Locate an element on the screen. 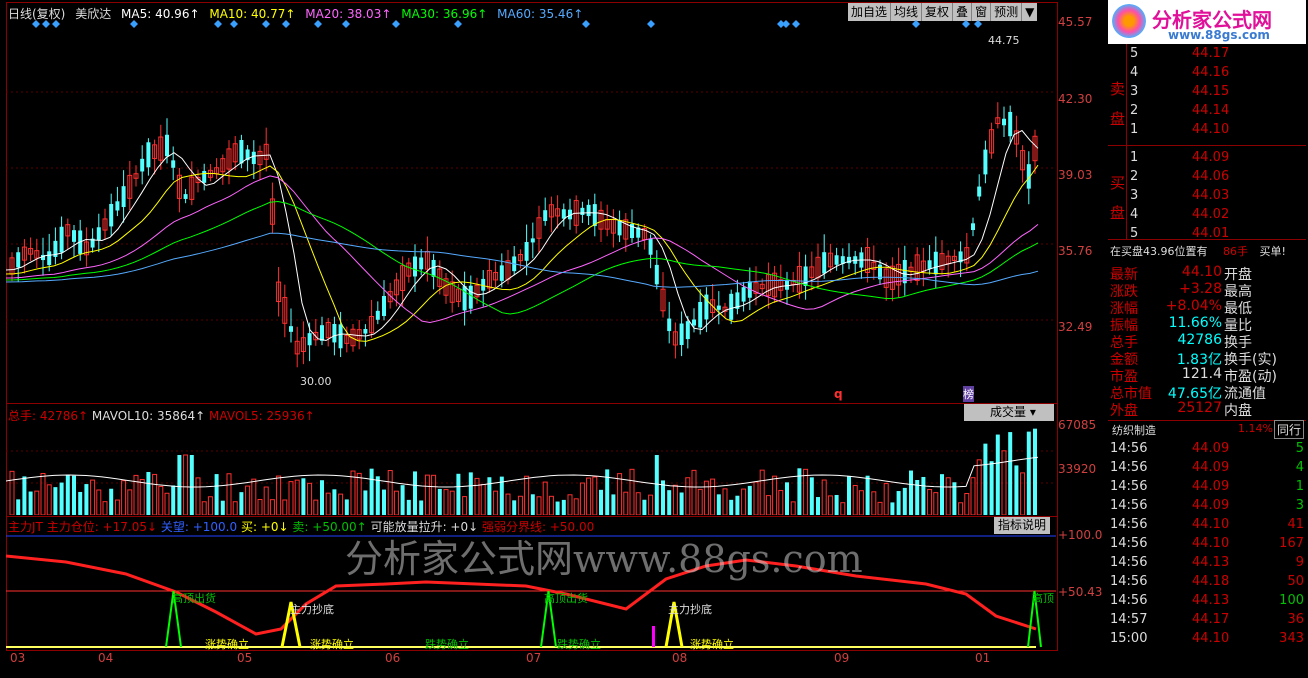  tick-volume: 50 is located at coordinates (1295, 581).